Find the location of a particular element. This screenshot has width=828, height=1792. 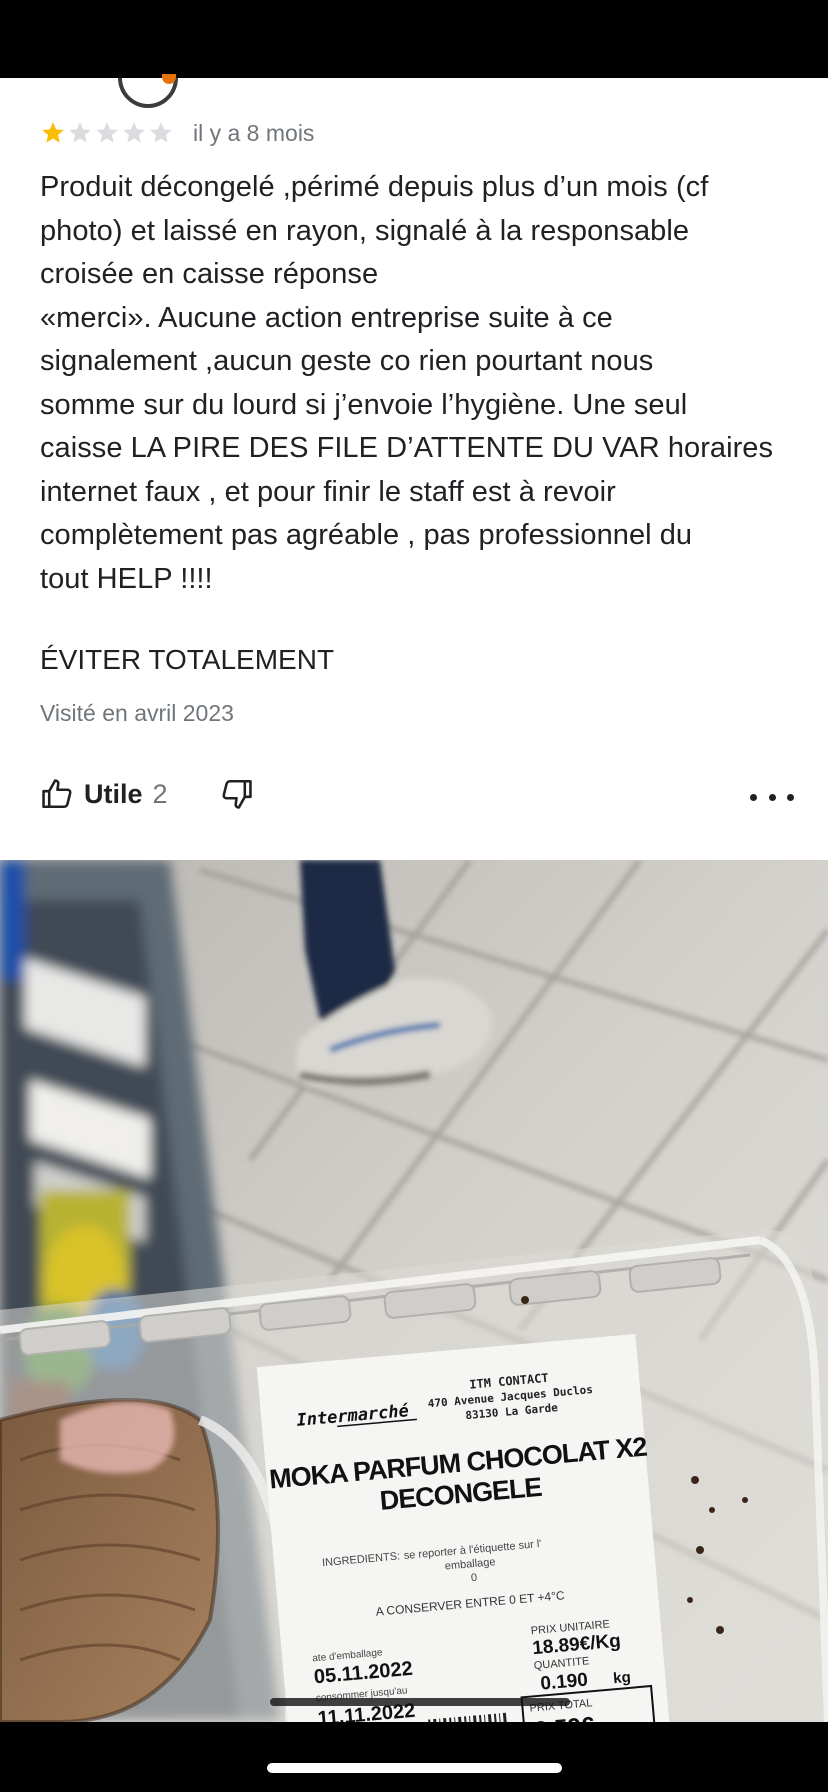

label-quantity: 0.190 is located at coordinates (564, 1682).